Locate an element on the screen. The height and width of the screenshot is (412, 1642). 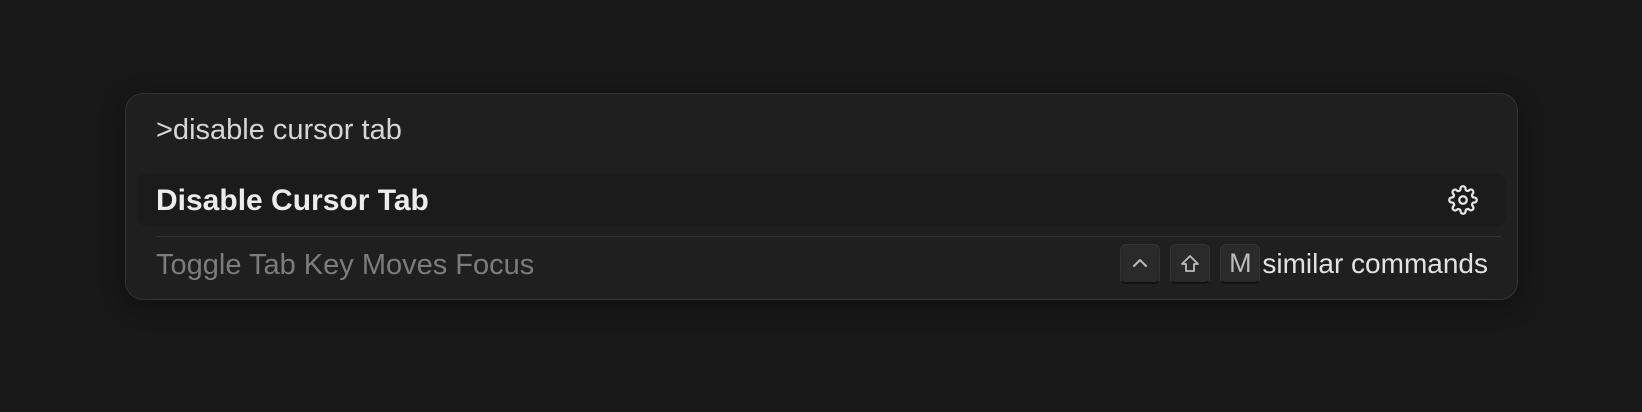
gear-icon is located at coordinates (1463, 200).